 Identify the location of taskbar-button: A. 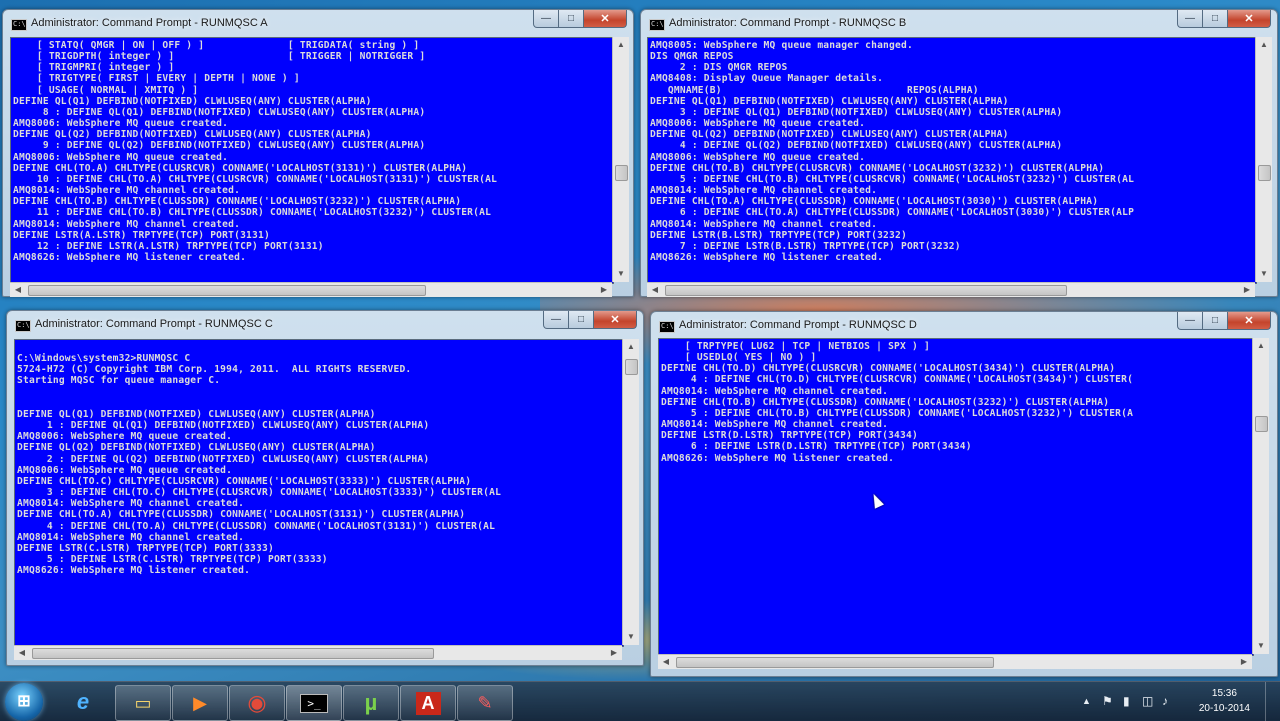
(428, 703).